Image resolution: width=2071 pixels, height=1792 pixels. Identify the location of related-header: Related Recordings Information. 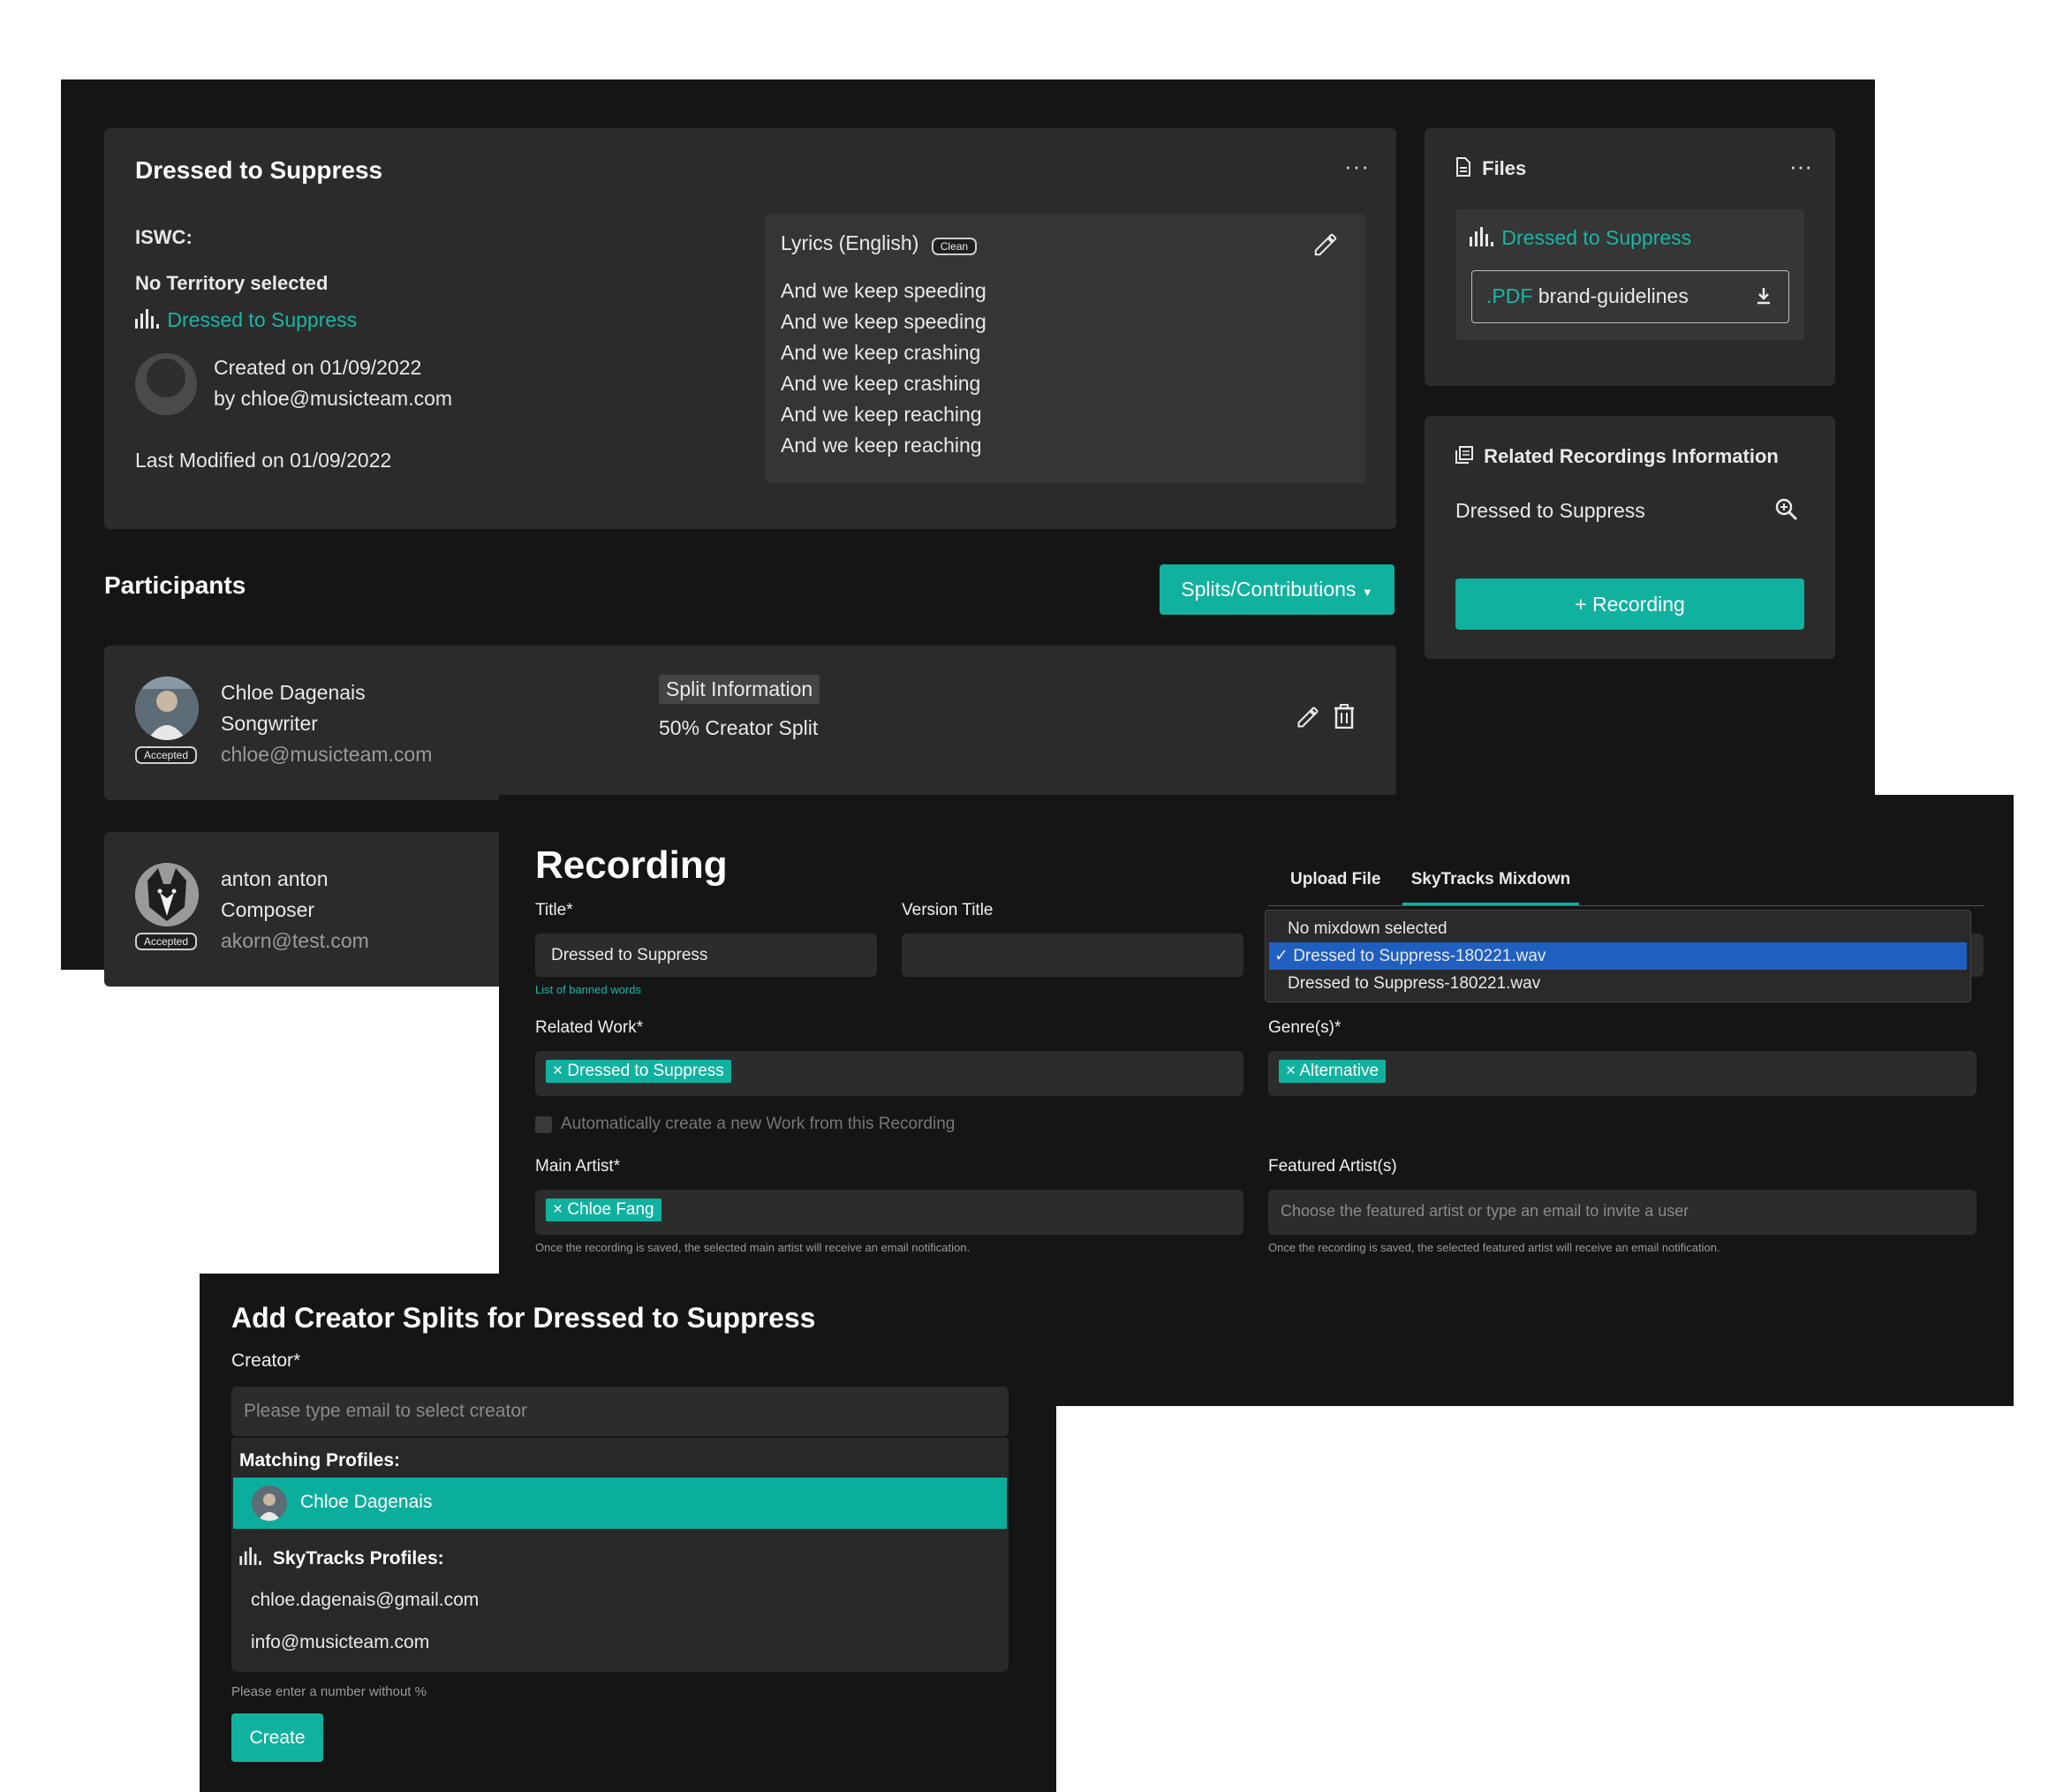
(1617, 457).